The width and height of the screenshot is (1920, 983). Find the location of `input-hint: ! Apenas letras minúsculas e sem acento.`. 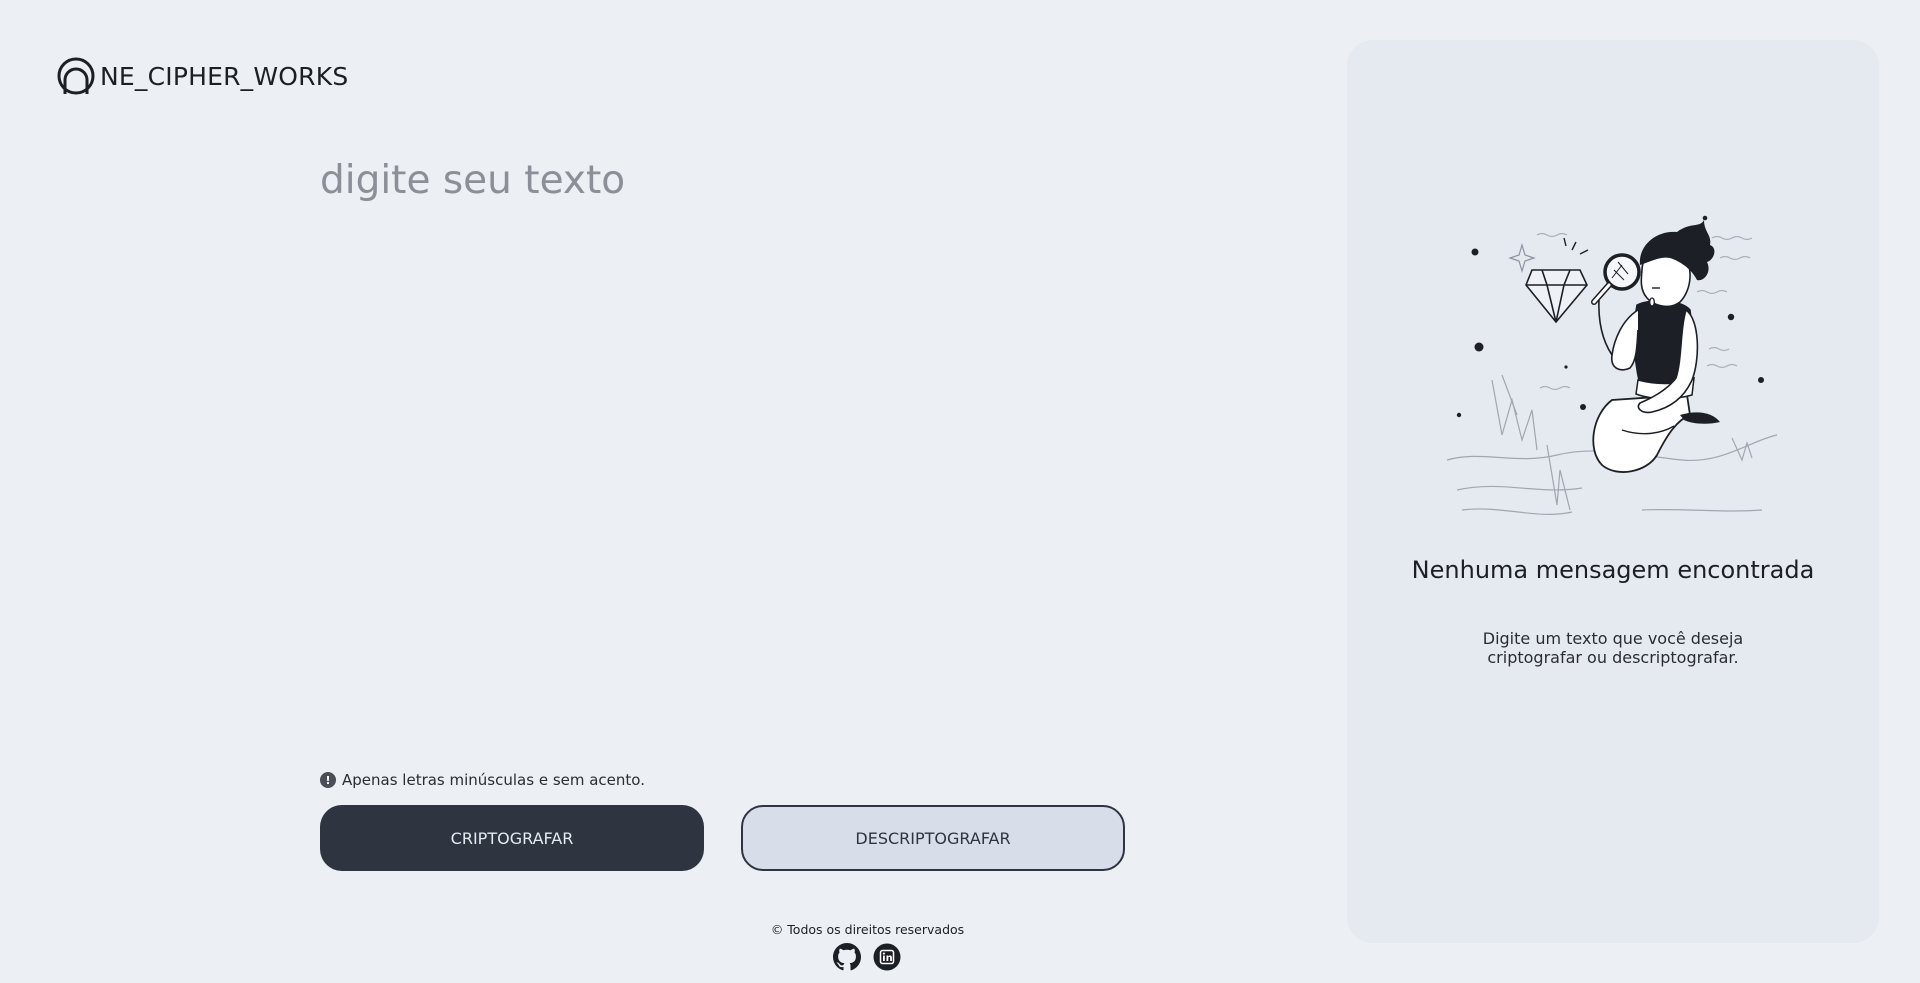

input-hint: ! Apenas letras minúsculas e sem acento. is located at coordinates (482, 780).